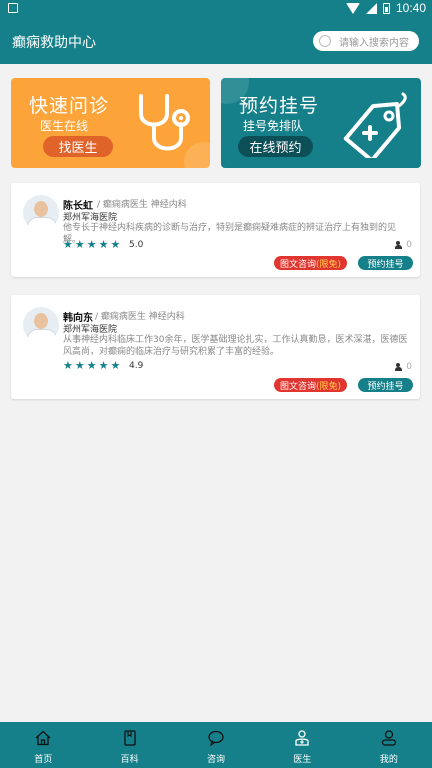  I want to click on status-bar: 10:40, so click(216, 9).